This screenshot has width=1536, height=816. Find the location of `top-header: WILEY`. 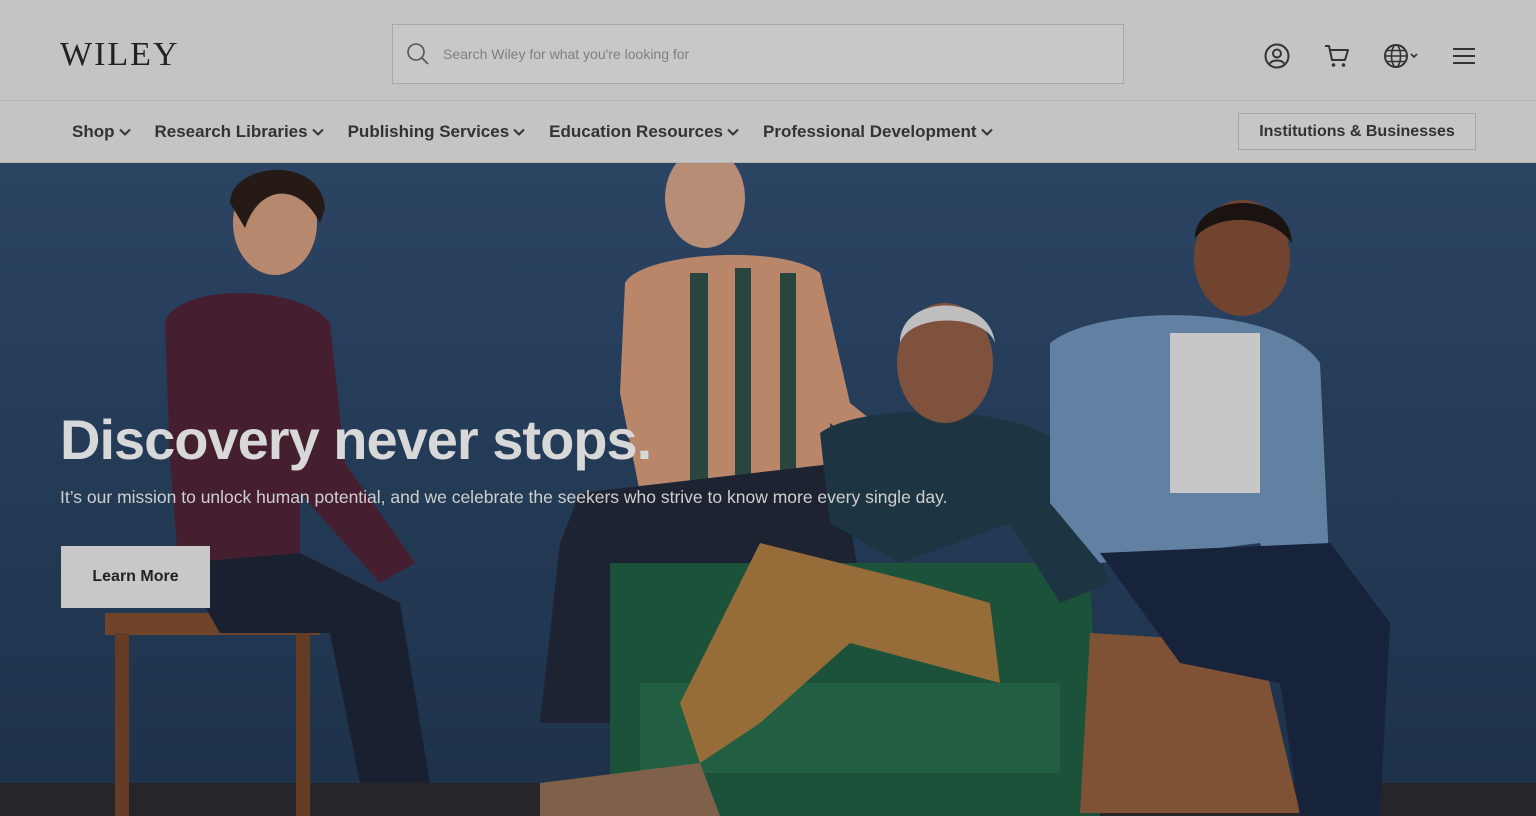

top-header: WILEY is located at coordinates (768, 50).